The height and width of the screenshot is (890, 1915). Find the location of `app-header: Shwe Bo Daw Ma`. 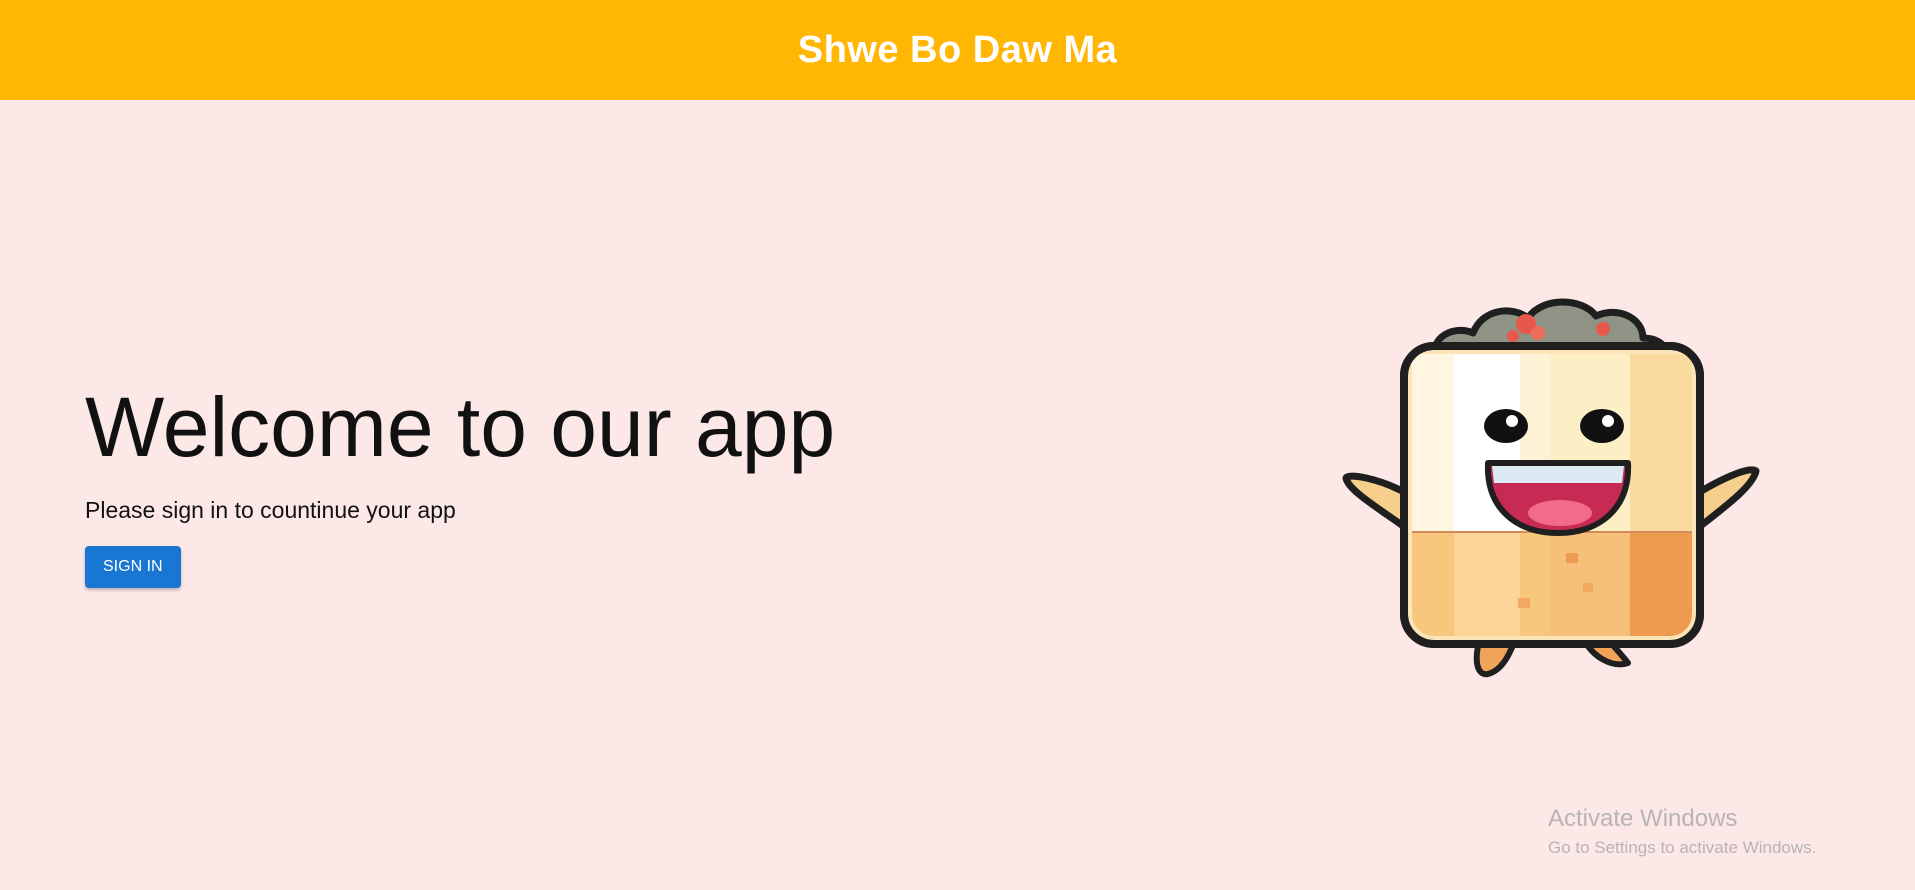

app-header: Shwe Bo Daw Ma is located at coordinates (957, 50).